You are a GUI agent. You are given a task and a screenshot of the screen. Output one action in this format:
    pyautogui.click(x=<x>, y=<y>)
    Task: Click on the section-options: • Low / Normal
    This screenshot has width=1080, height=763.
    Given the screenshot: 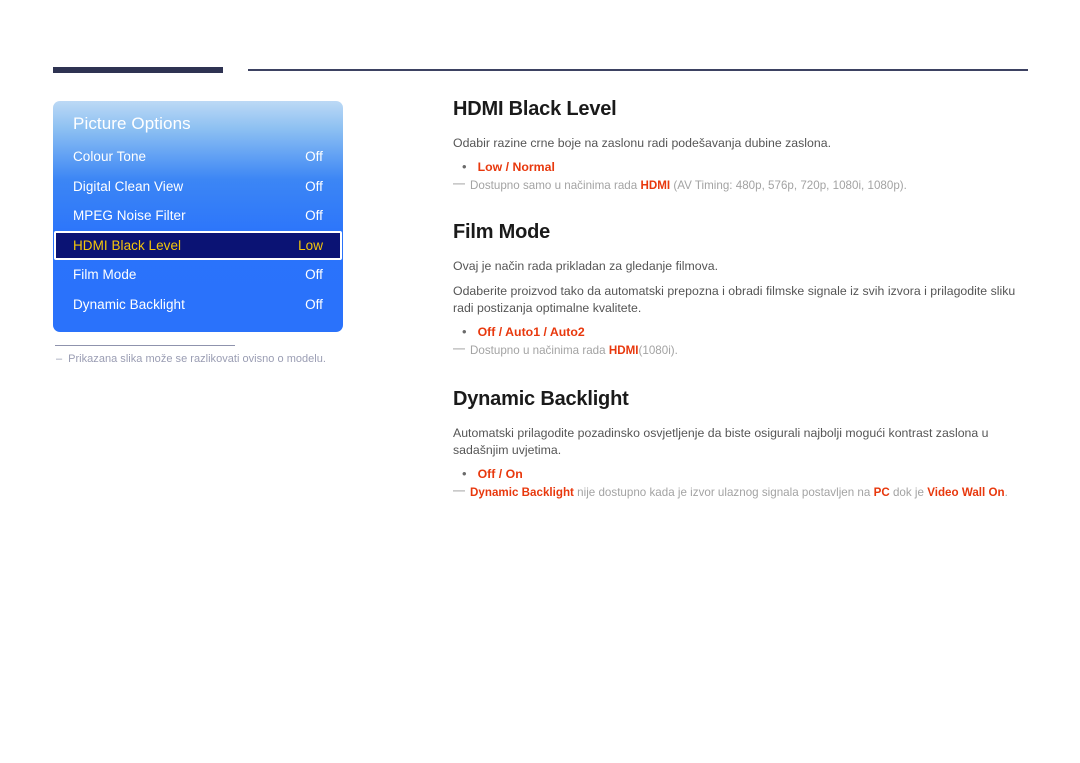 What is the action you would take?
    pyautogui.click(x=747, y=167)
    